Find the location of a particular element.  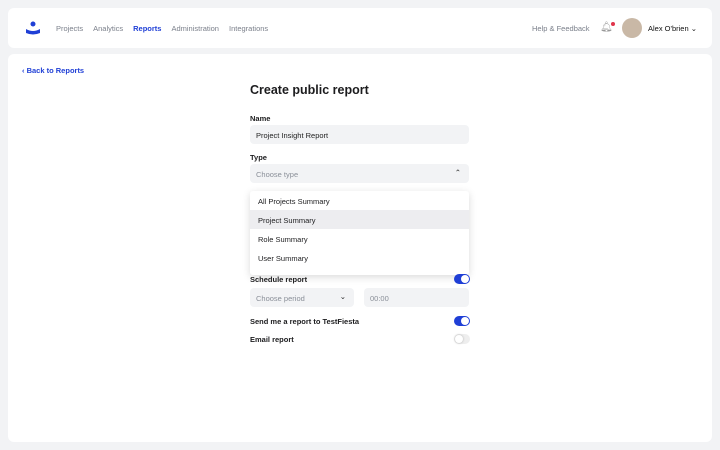

period-placeholder: Choose period is located at coordinates (280, 298).